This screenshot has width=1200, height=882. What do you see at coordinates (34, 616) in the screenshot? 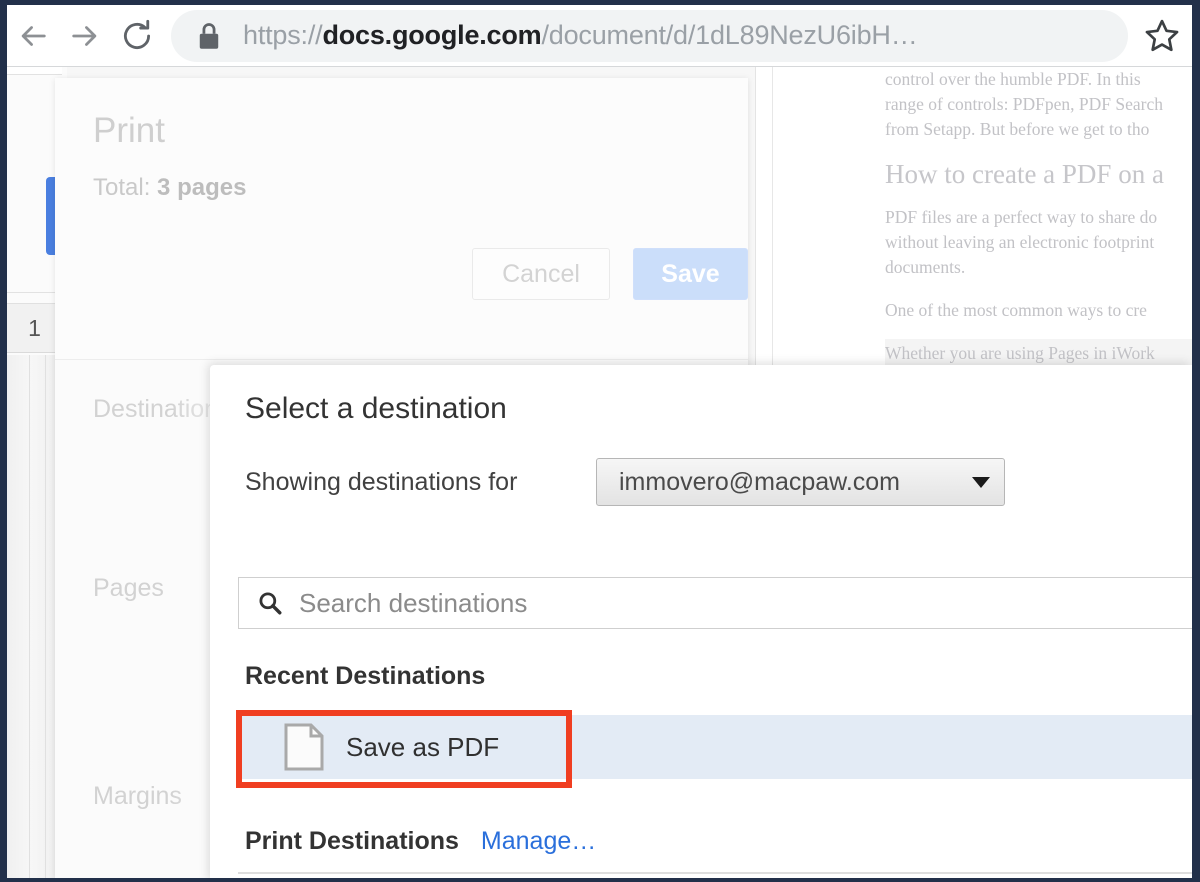
I see `strip-shade` at bounding box center [34, 616].